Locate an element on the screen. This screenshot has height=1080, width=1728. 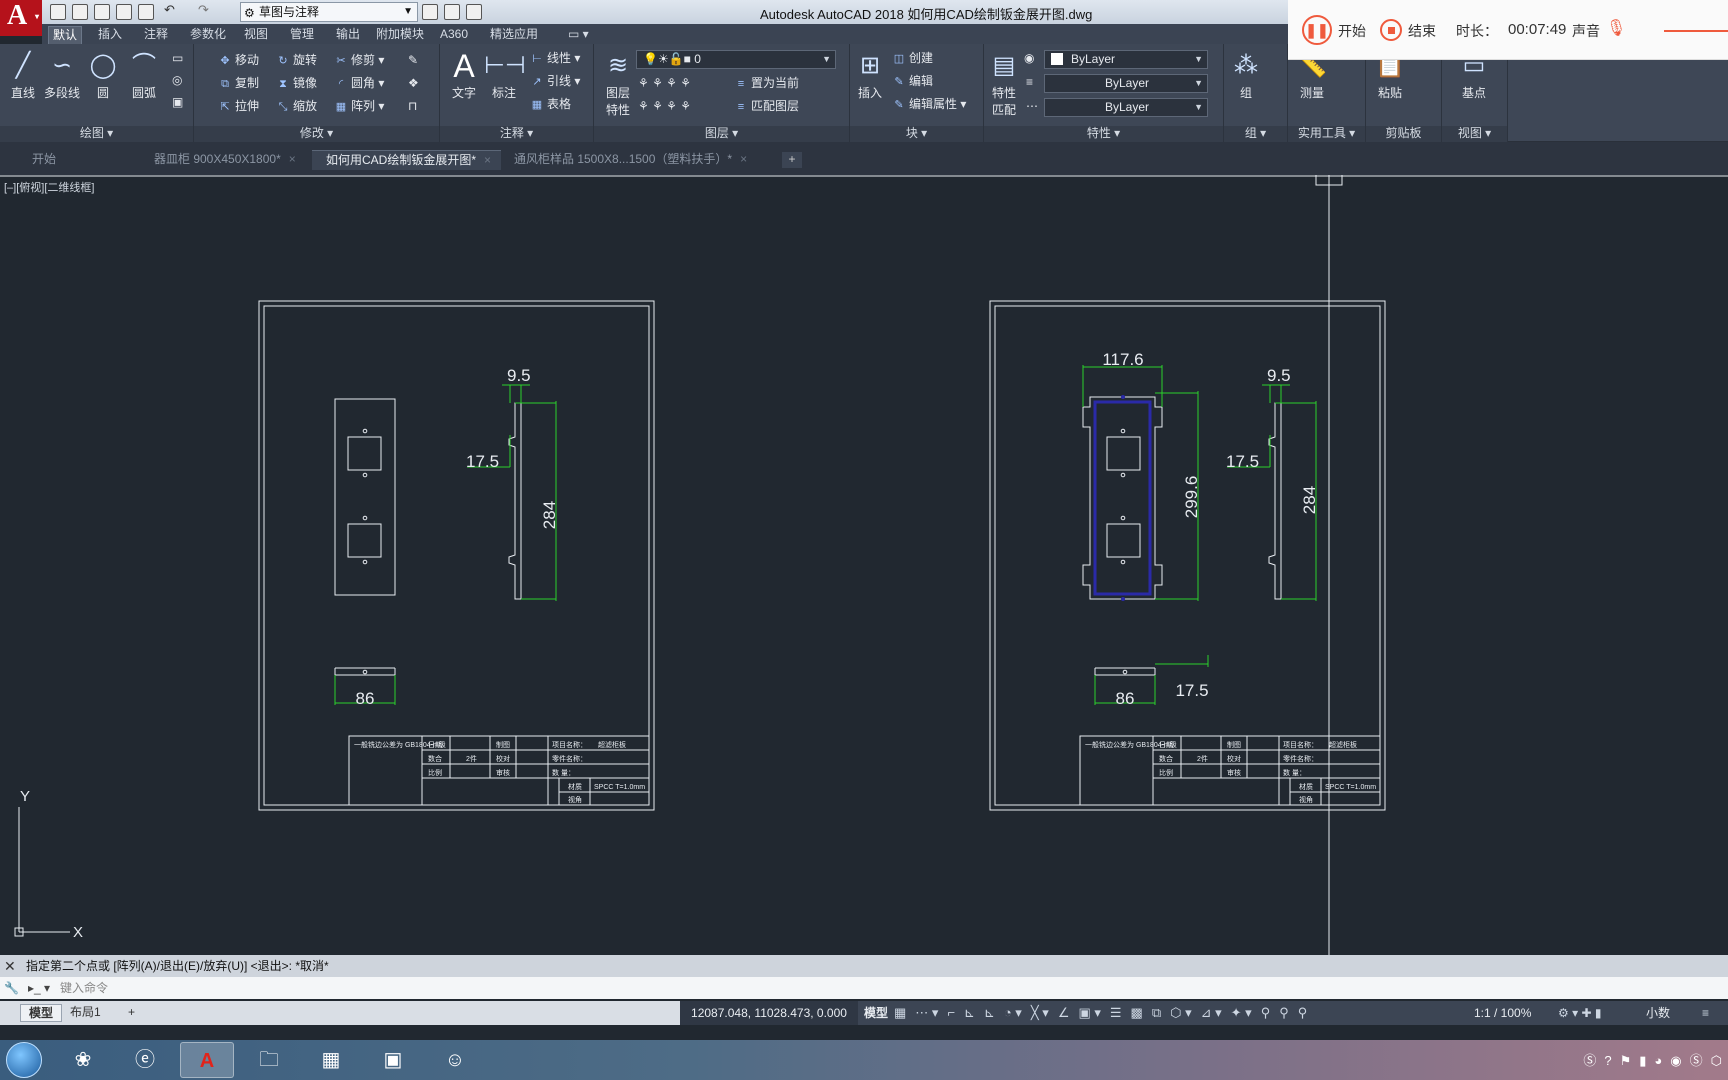
fillet-tool: ◜ 圆角 ▾ is located at coordinates (359, 83).